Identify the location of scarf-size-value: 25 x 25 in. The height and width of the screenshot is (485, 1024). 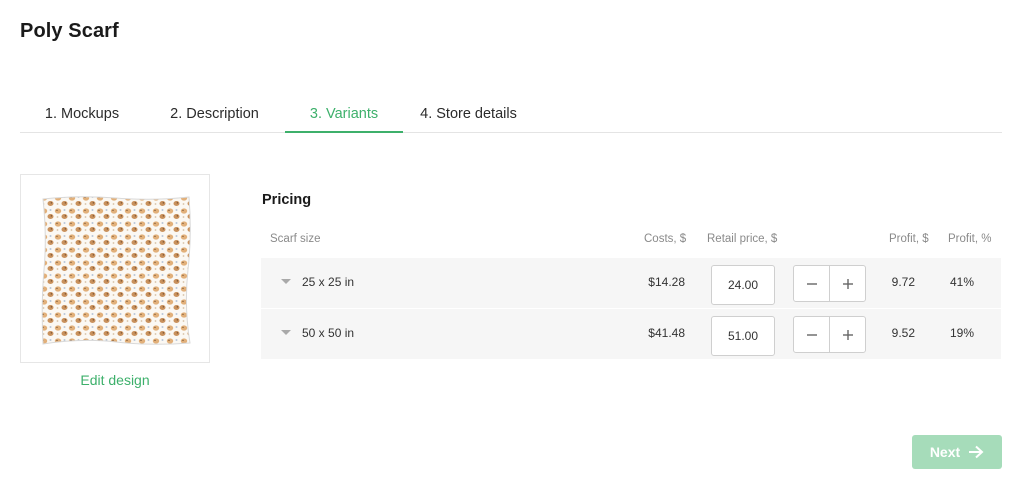
(328, 282).